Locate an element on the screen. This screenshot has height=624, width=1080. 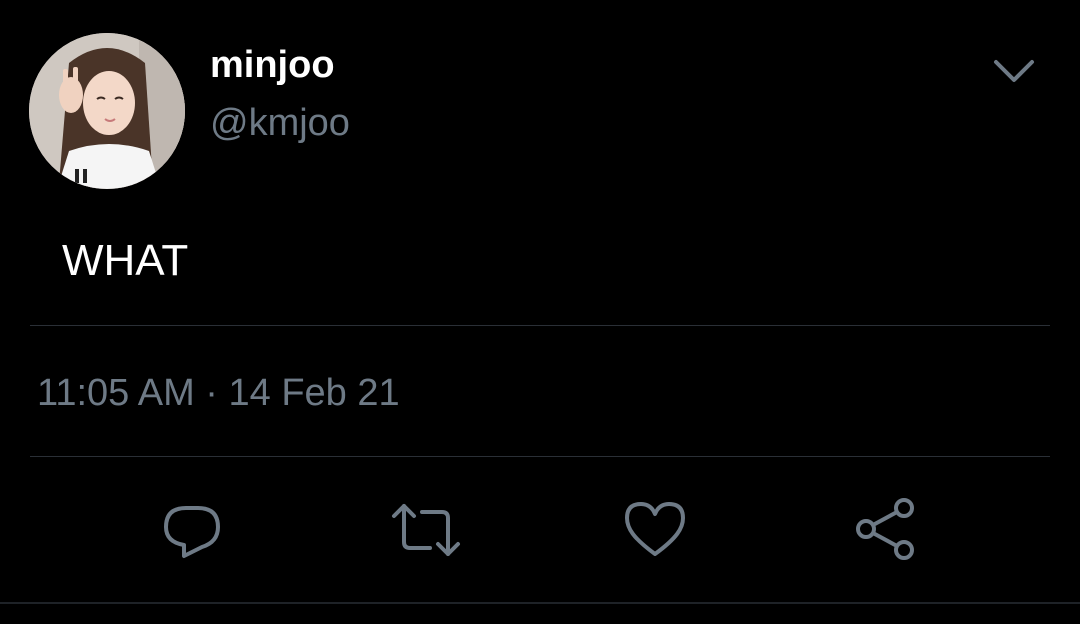
user-handle: @kmjoo is located at coordinates (280, 123).